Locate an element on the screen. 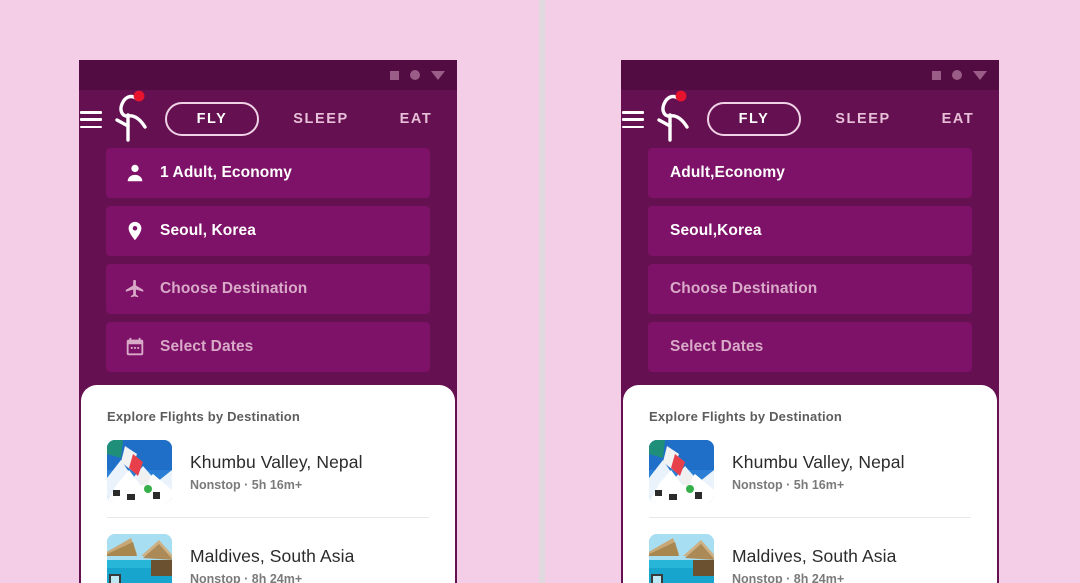 The height and width of the screenshot is (583, 1080). passenger-class-field: Adult,Economy is located at coordinates (810, 173).